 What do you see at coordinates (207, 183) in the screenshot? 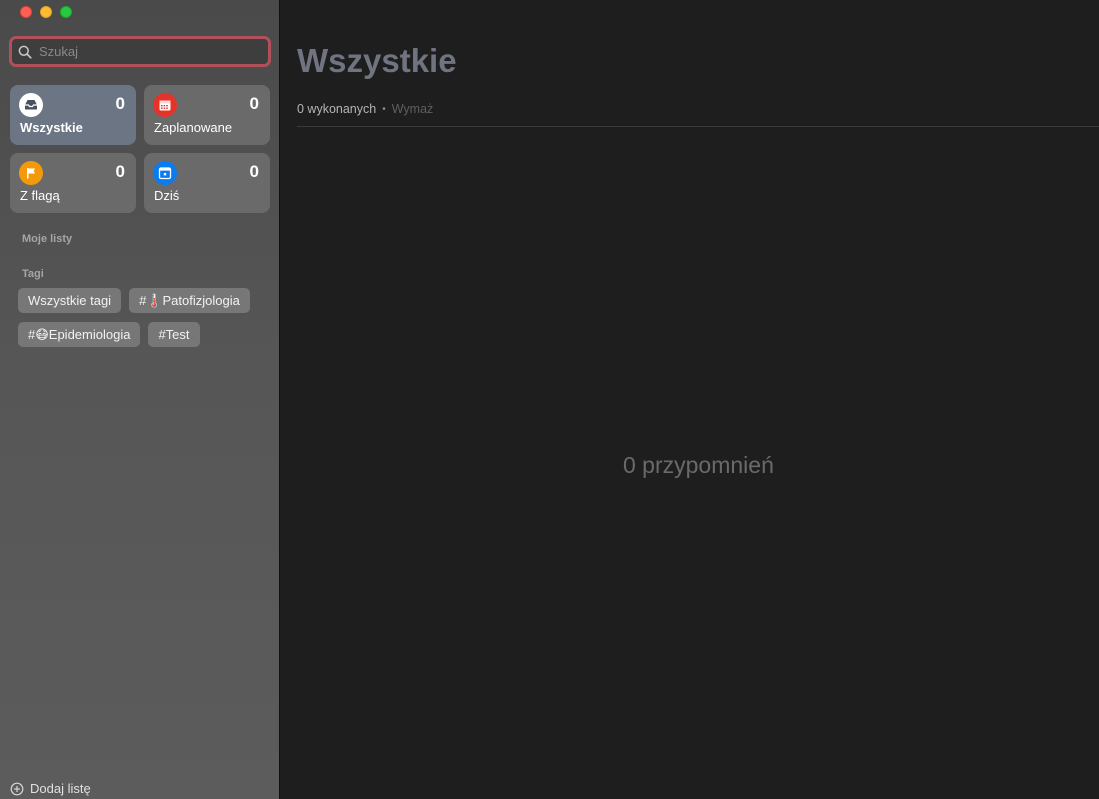
I see `smart-list-today: 0 Dziś` at bounding box center [207, 183].